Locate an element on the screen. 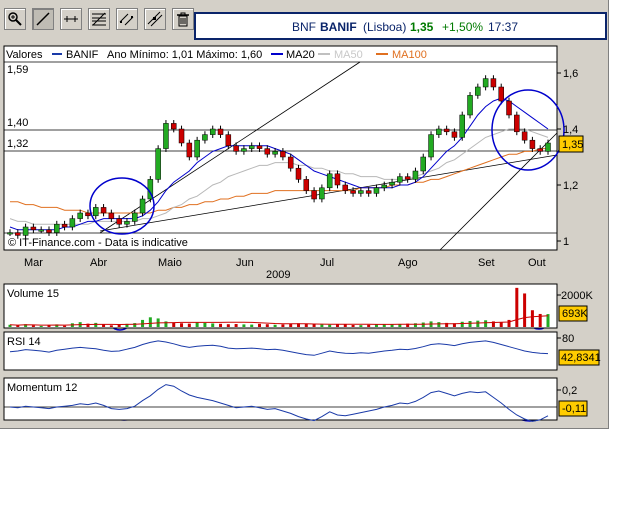 This screenshot has height=512, width=640. legend-ma20: MA20 is located at coordinates (300, 55).